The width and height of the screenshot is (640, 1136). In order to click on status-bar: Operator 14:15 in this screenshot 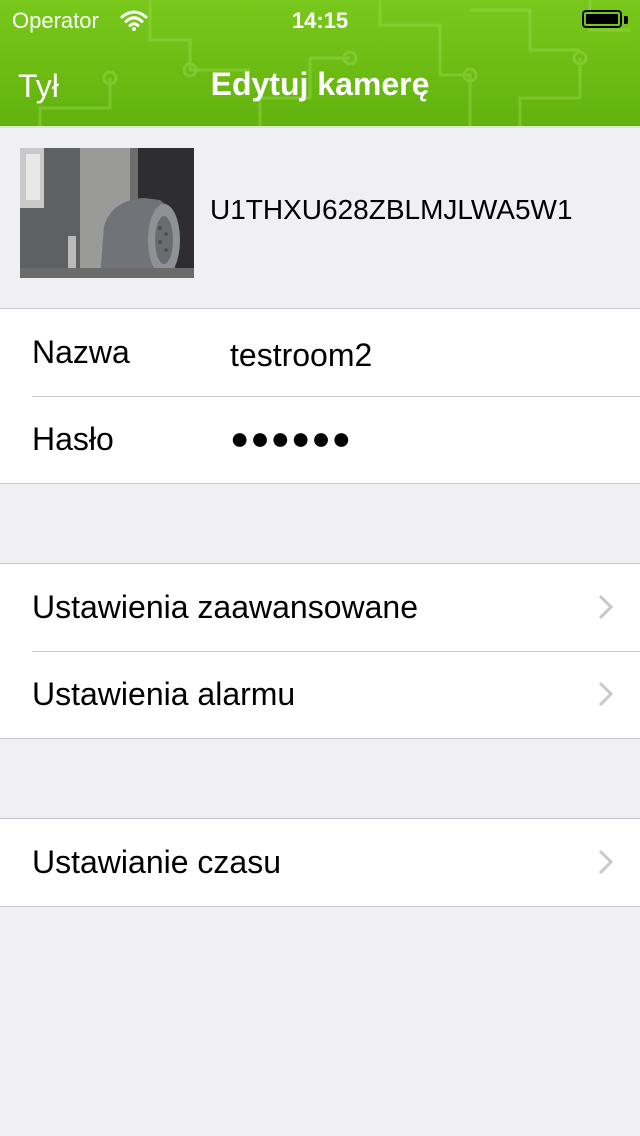, I will do `click(320, 20)`.